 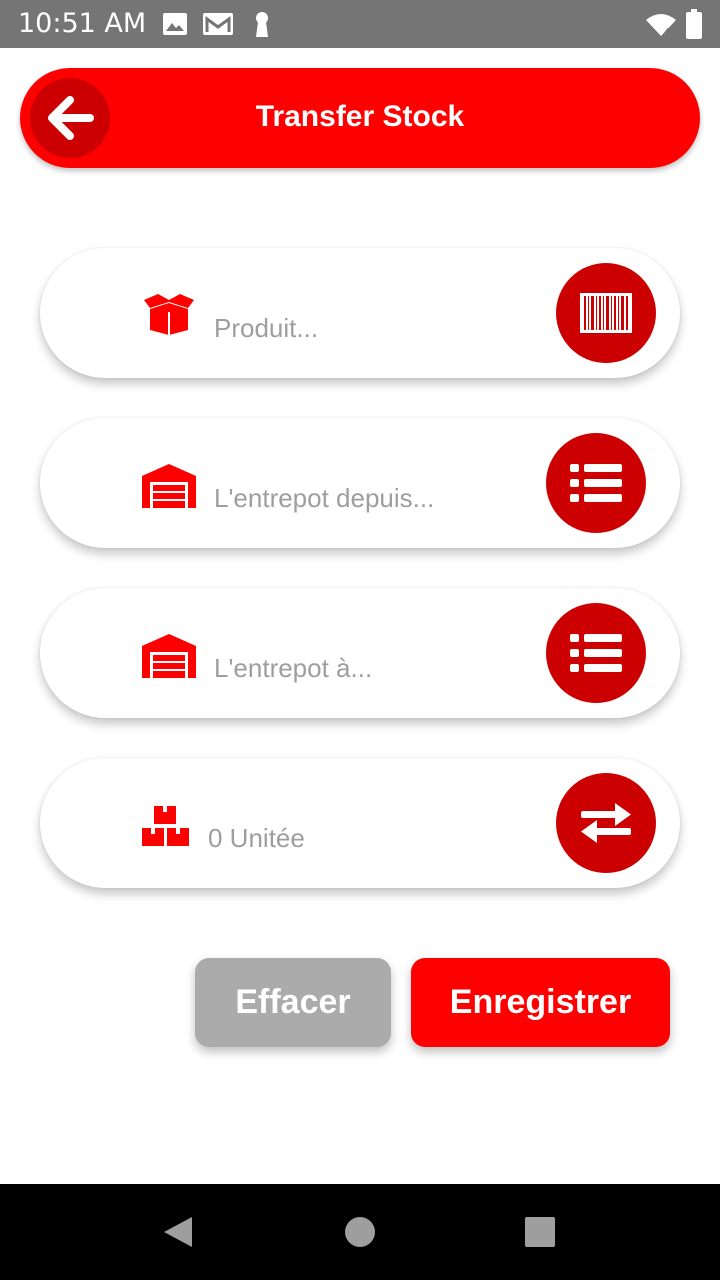 I want to click on barcode-icon, so click(x=606, y=313).